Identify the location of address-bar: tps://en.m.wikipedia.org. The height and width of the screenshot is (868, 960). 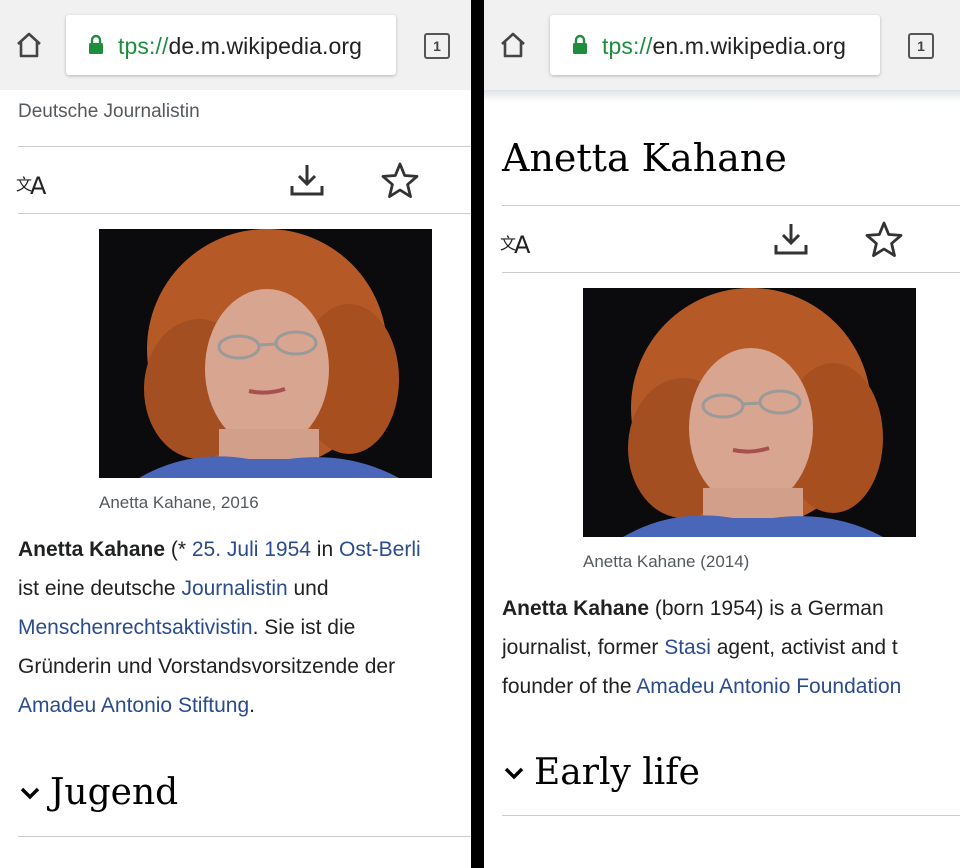
(715, 45).